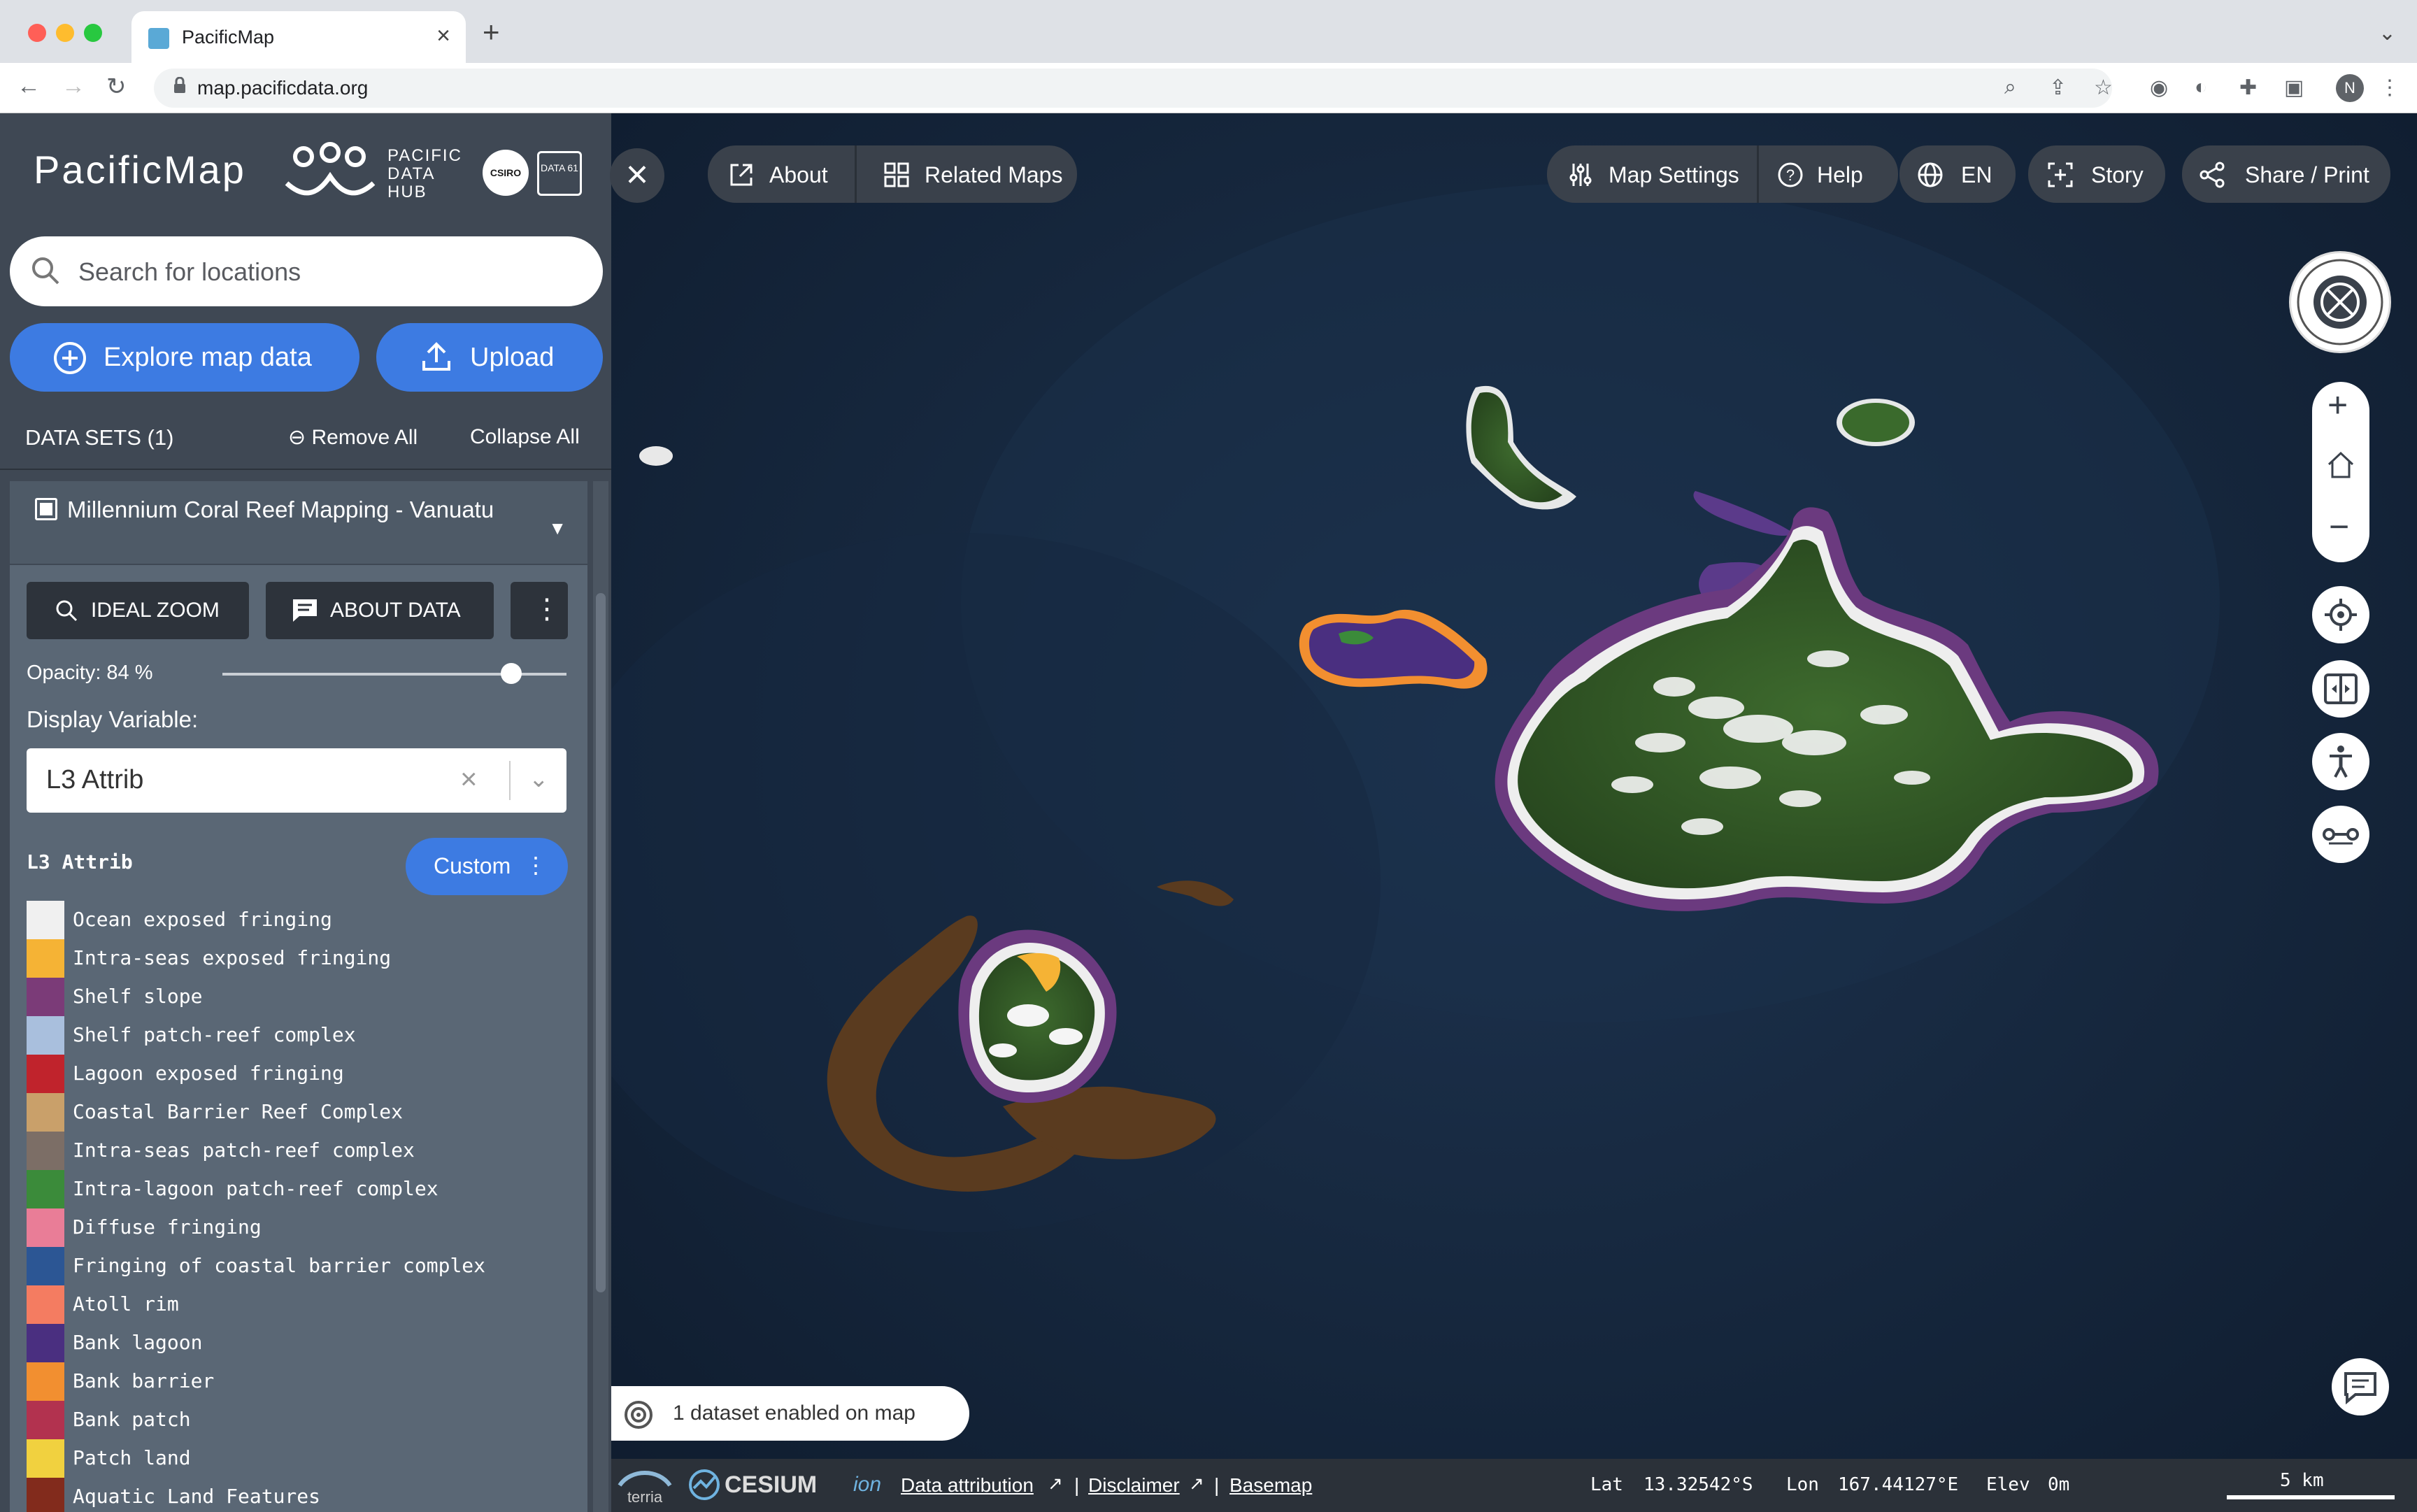 The width and height of the screenshot is (2417, 1512). I want to click on measure-icon, so click(2341, 836).